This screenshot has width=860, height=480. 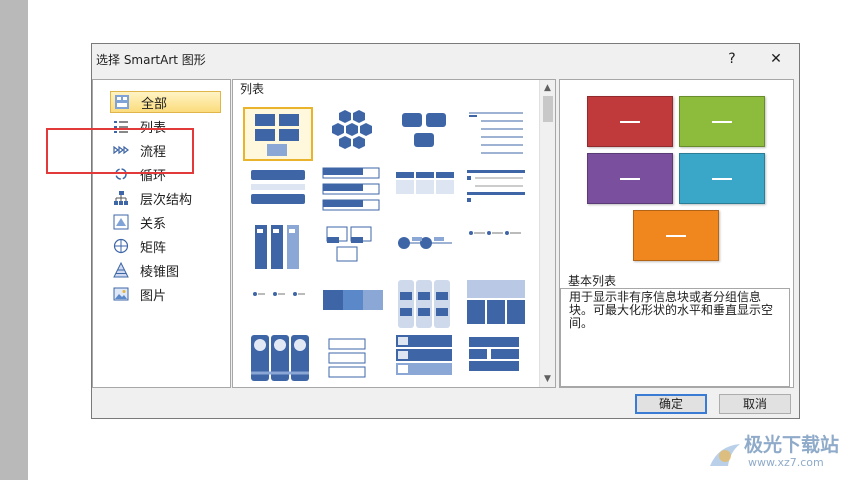 I want to click on layout-picture-caption-list, so click(x=425, y=361).